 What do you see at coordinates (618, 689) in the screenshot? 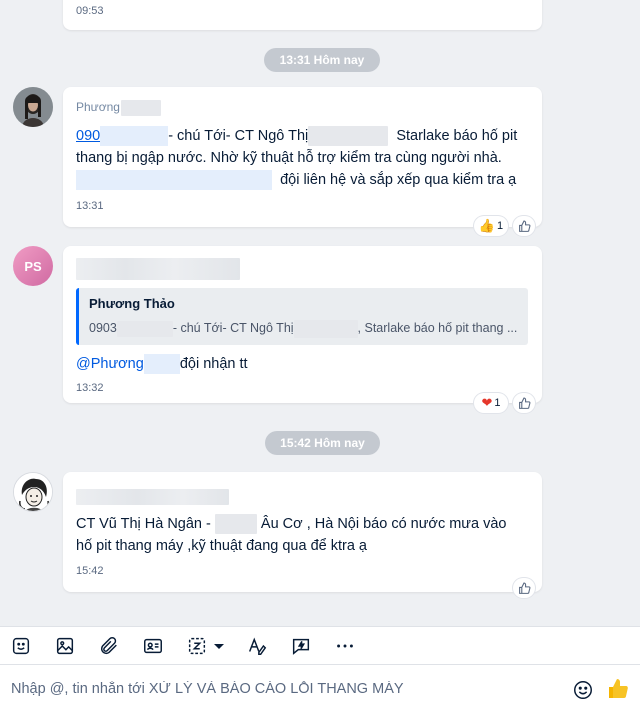
I see `thumbs-up-send-icon` at bounding box center [618, 689].